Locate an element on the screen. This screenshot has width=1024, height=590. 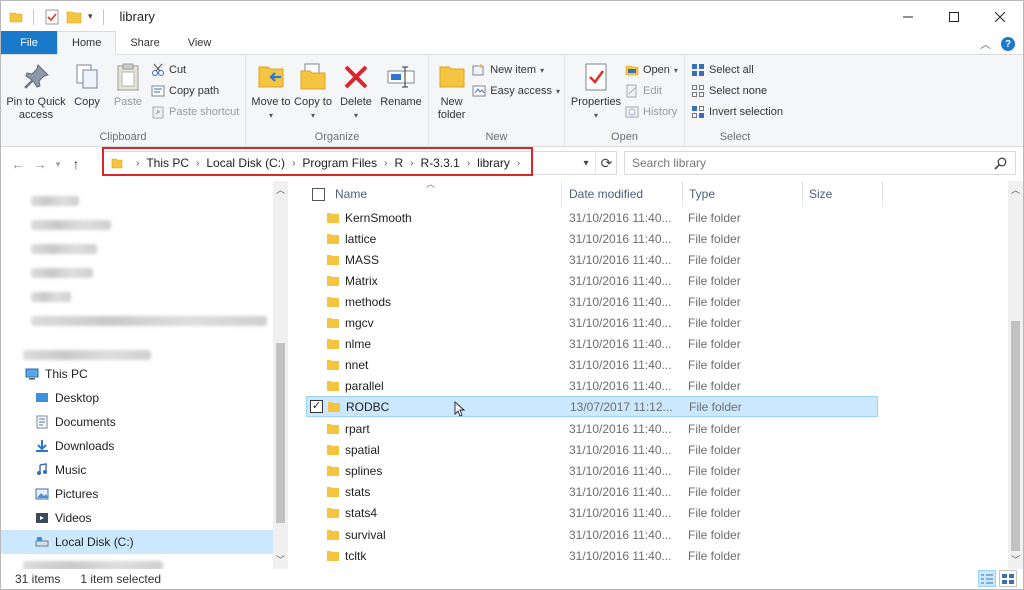
table-row: rpart 31/10/2016 11:40... File folder is located at coordinates (592, 428).